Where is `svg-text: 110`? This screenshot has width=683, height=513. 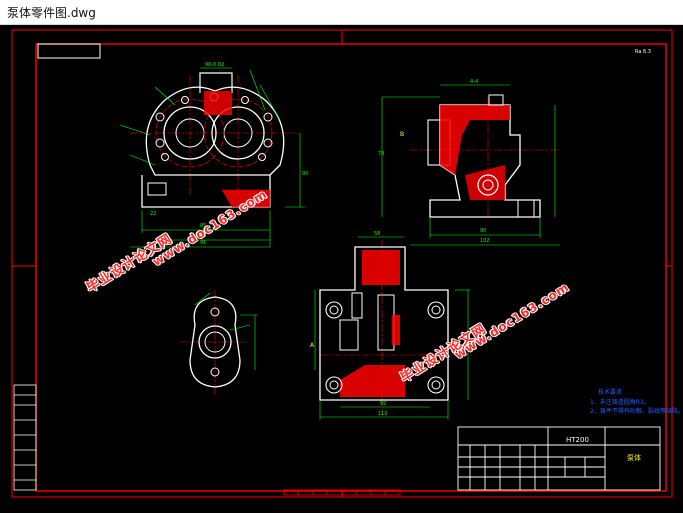 svg-text: 110 is located at coordinates (383, 414).